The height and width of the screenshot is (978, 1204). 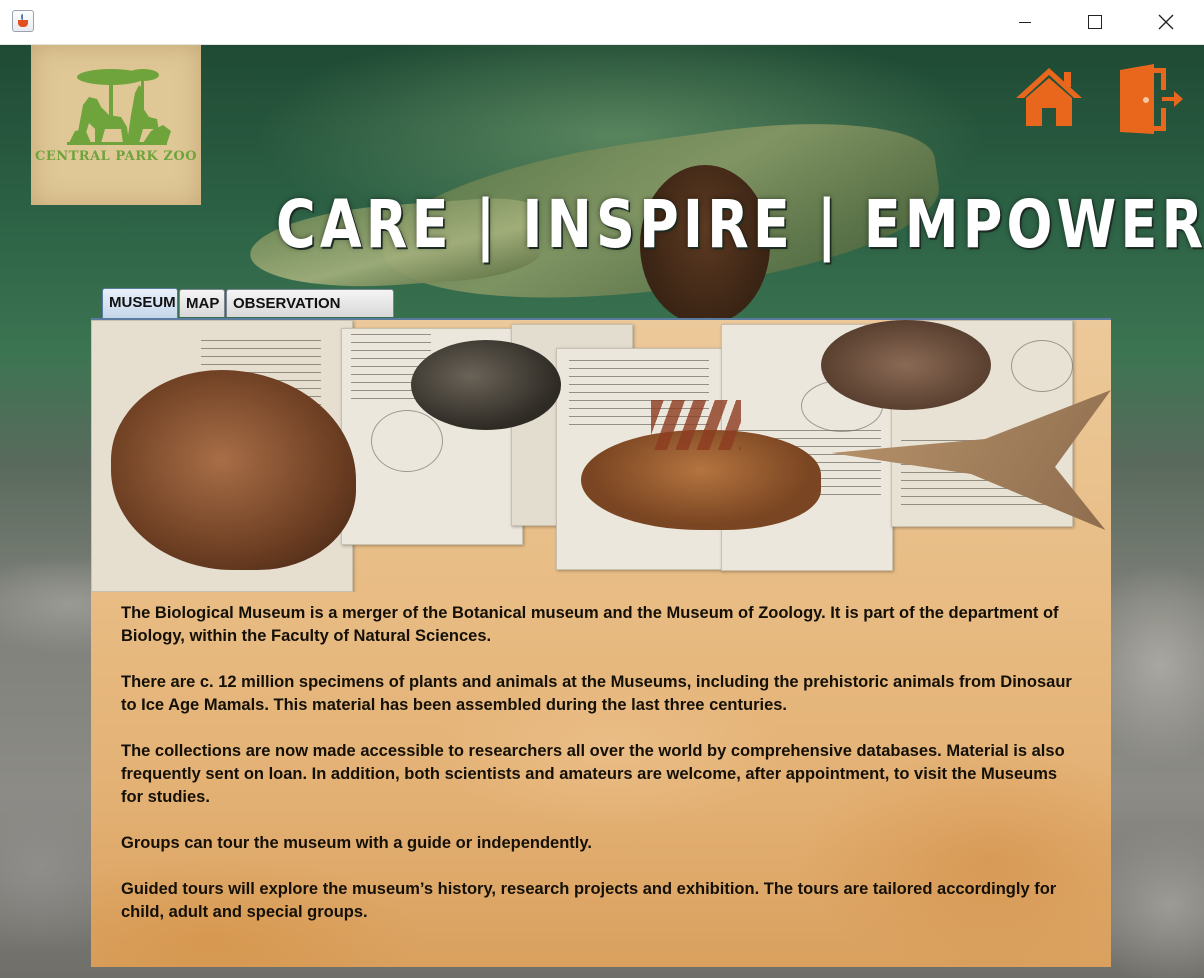 What do you see at coordinates (140, 303) in the screenshot?
I see `tab-museum: MUSEUM` at bounding box center [140, 303].